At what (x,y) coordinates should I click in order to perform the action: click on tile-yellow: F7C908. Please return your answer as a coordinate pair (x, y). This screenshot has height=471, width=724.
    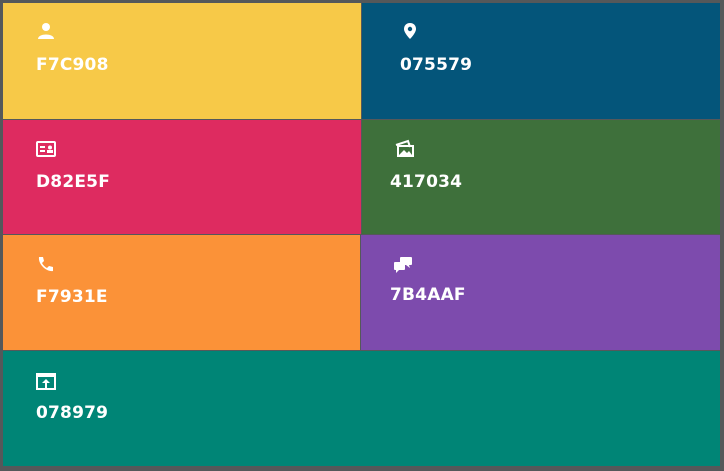
    Looking at the image, I should click on (182, 61).